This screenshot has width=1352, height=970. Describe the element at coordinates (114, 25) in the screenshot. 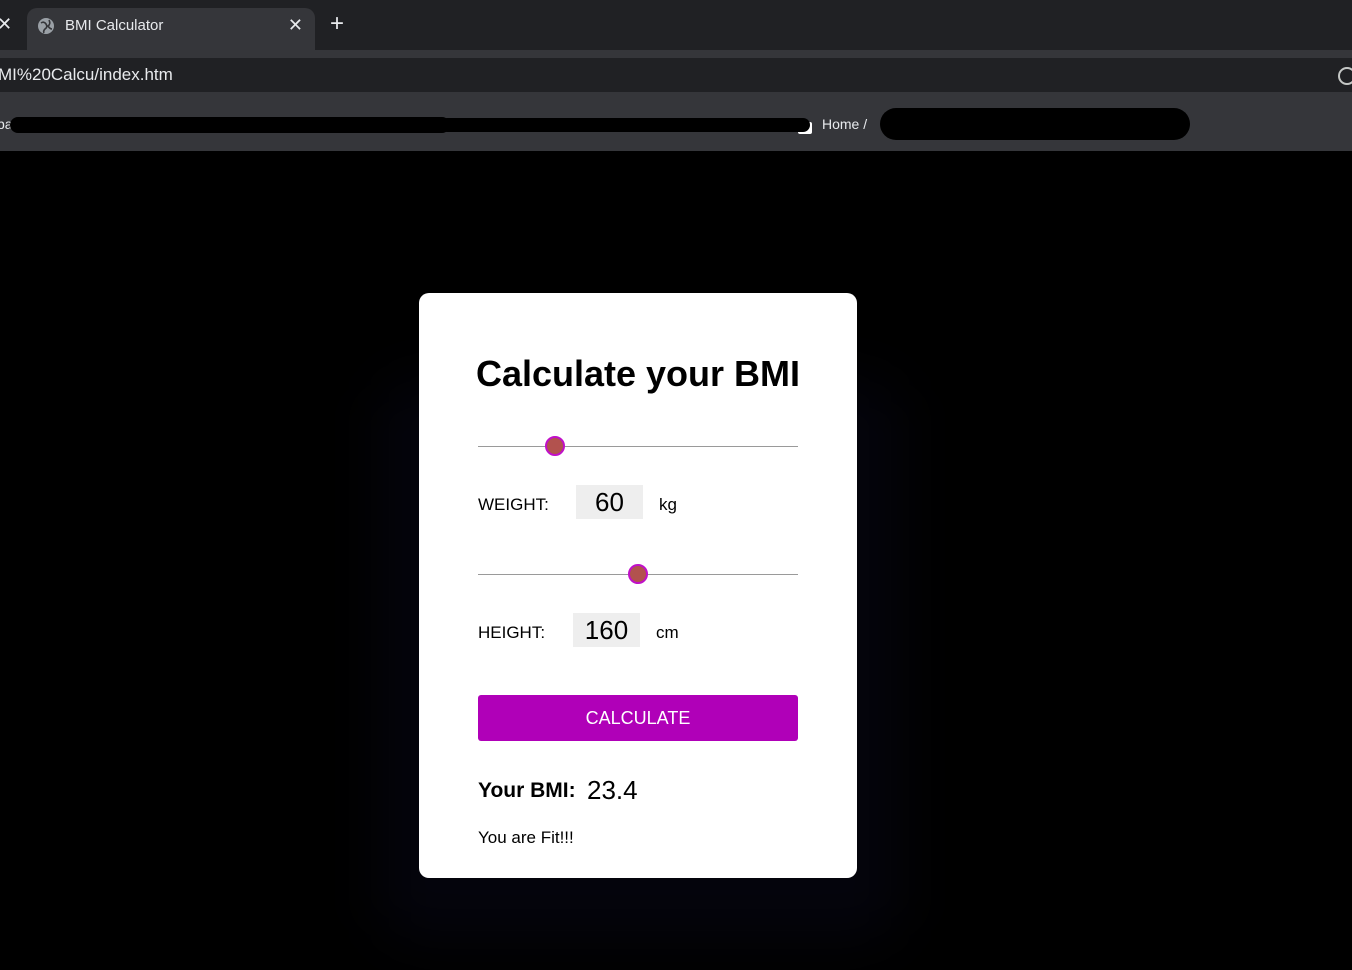

I see `tab-title: BMI Calculator` at that location.